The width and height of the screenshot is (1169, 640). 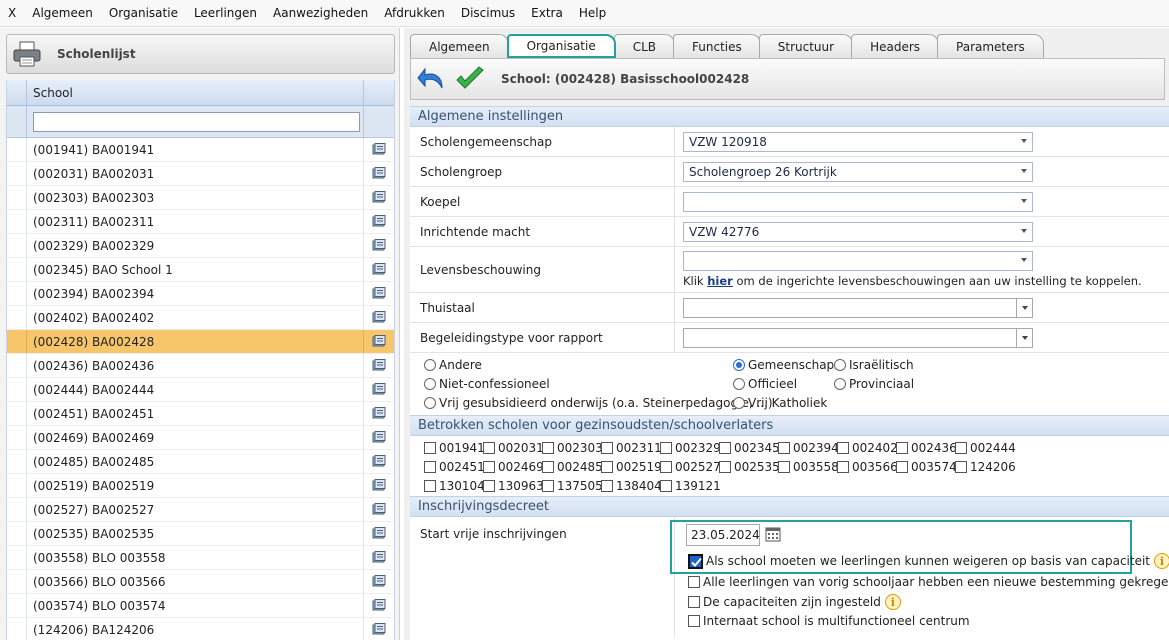 What do you see at coordinates (780, 403) in the screenshot?
I see `radio-vrij-katholiek: Vrij Katholiek` at bounding box center [780, 403].